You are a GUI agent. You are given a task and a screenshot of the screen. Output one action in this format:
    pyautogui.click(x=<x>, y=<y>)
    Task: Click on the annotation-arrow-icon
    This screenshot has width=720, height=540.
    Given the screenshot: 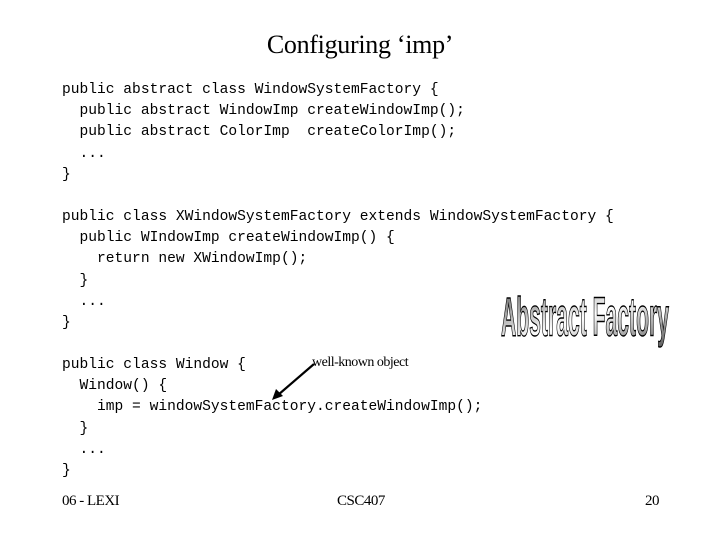 What is the action you would take?
    pyautogui.click(x=293, y=381)
    